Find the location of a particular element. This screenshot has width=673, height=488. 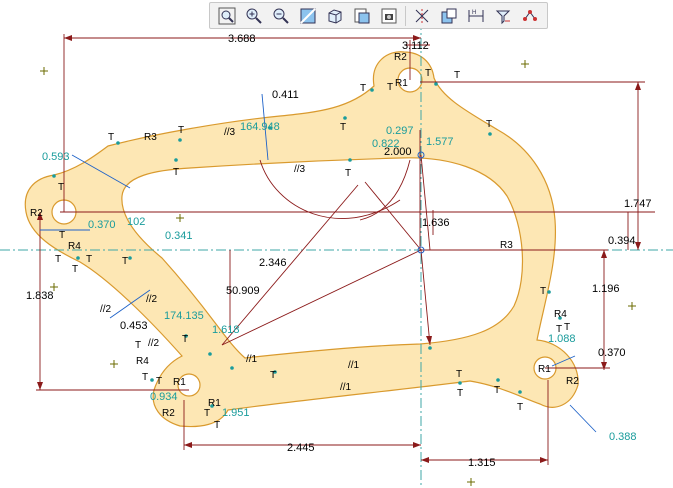

dim-0934: 0.934 is located at coordinates (164, 397).